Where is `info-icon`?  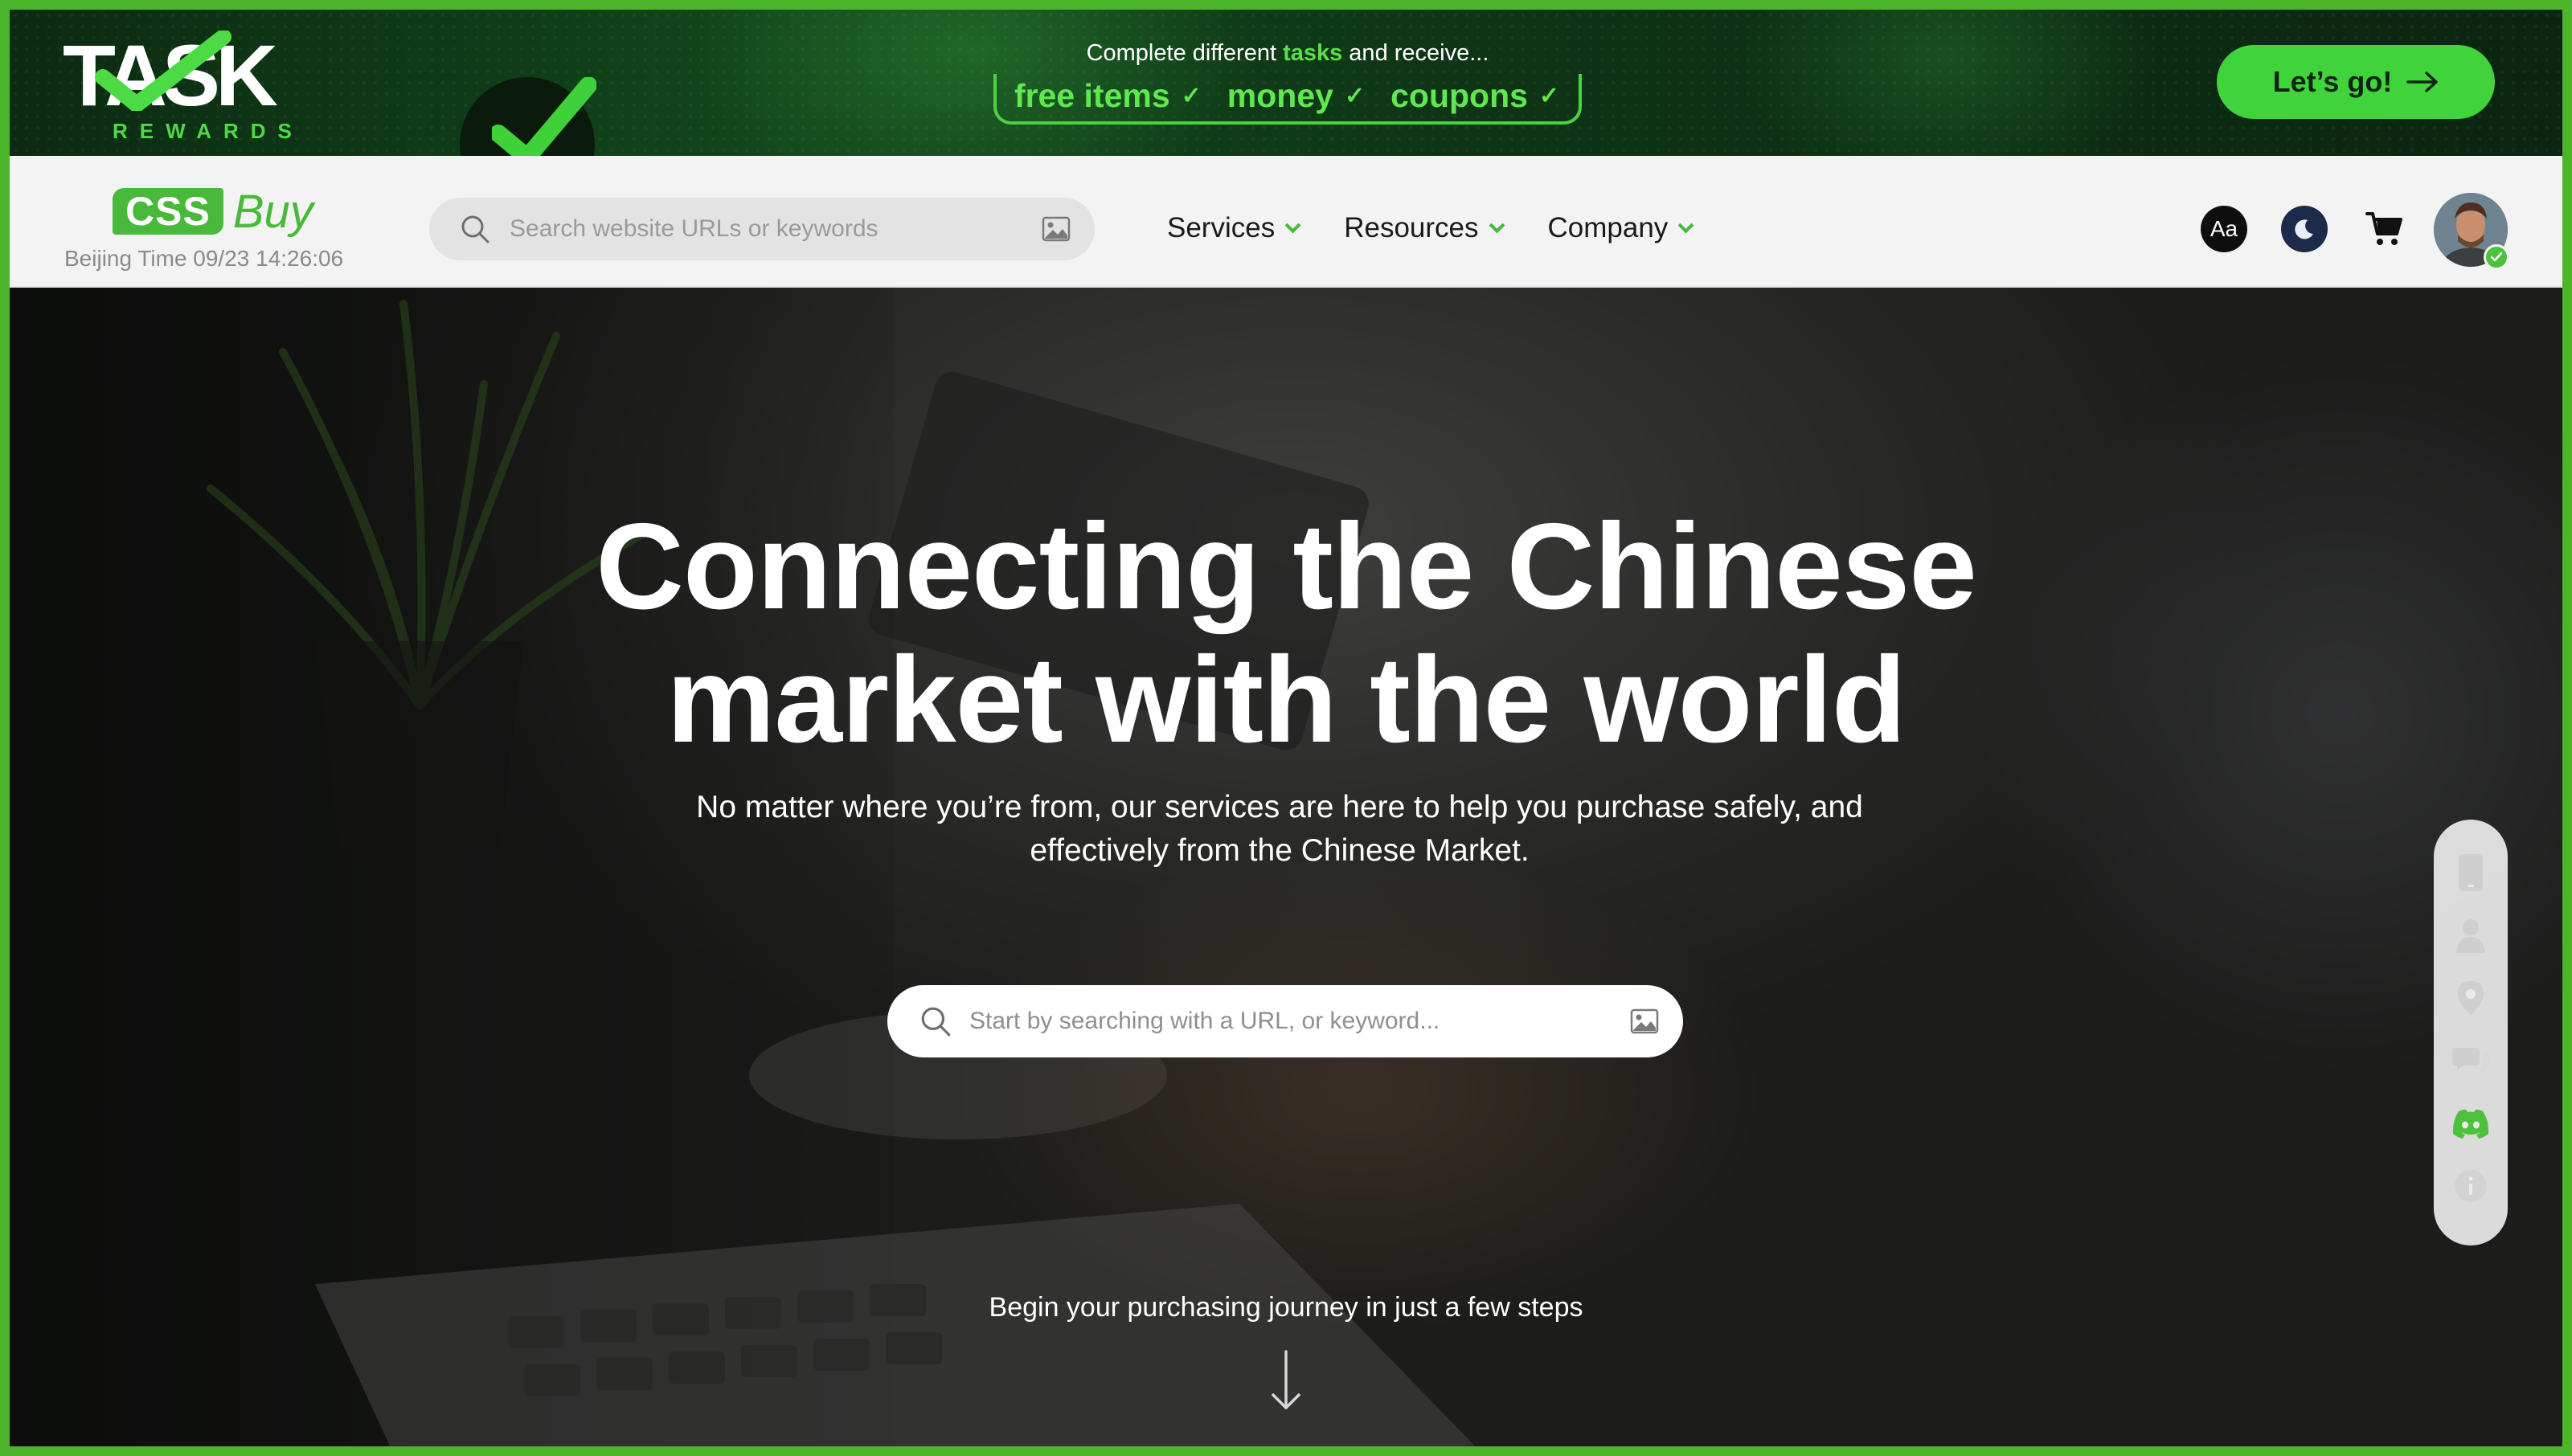 info-icon is located at coordinates (2471, 1186).